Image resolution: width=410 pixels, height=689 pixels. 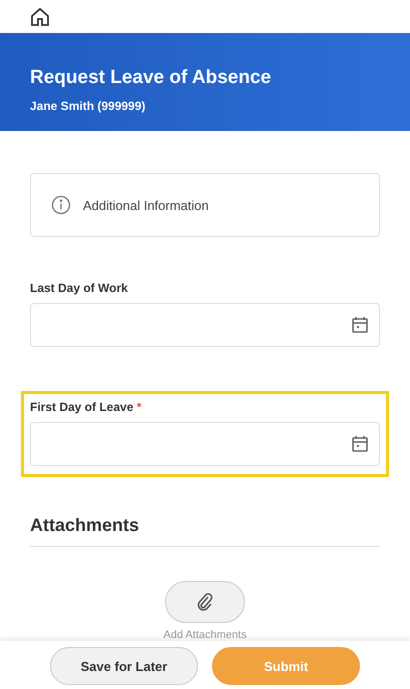 I want to click on attach-label: Add Attachments, so click(x=205, y=635).